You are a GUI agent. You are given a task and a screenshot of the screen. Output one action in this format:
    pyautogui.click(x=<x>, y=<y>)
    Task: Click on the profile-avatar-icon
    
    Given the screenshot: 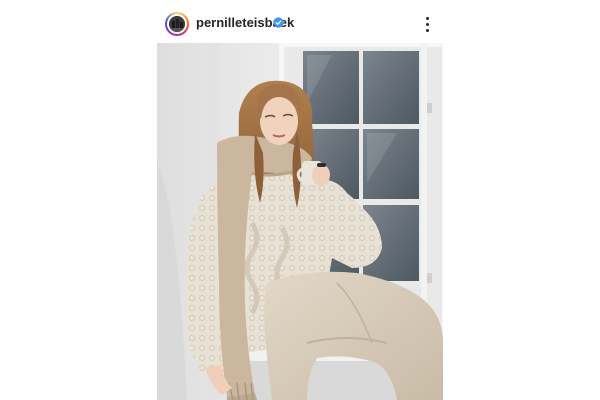 What is the action you would take?
    pyautogui.click(x=177, y=24)
    